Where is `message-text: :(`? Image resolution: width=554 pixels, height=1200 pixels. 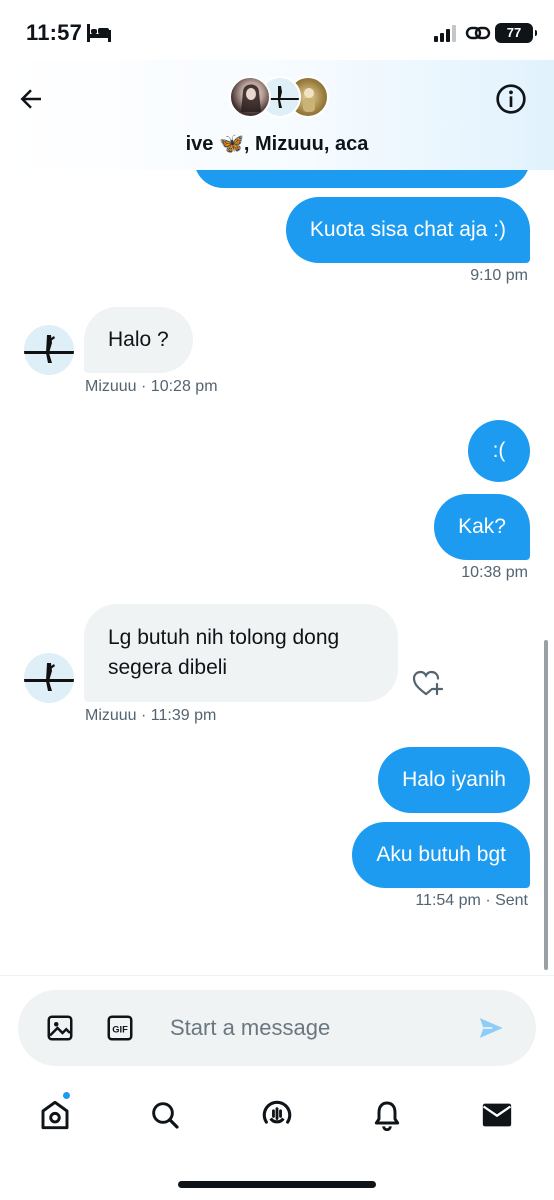
message-text: :( is located at coordinates (499, 450).